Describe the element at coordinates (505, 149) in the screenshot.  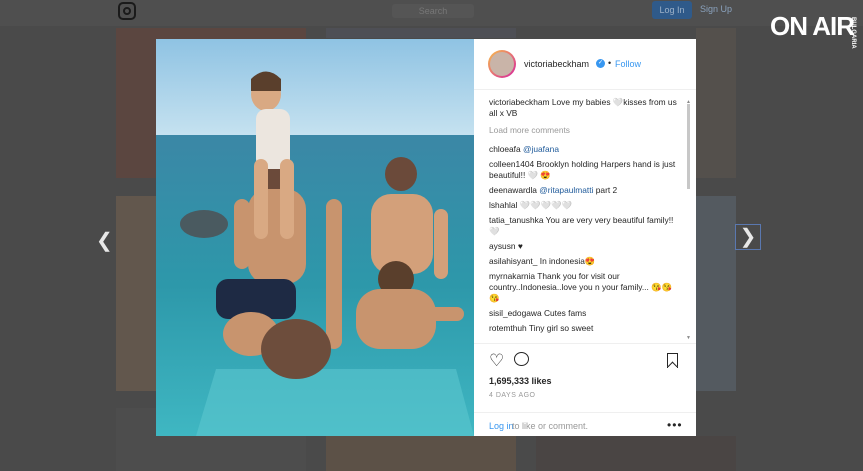
I see `comment-username: chloeafa` at that location.